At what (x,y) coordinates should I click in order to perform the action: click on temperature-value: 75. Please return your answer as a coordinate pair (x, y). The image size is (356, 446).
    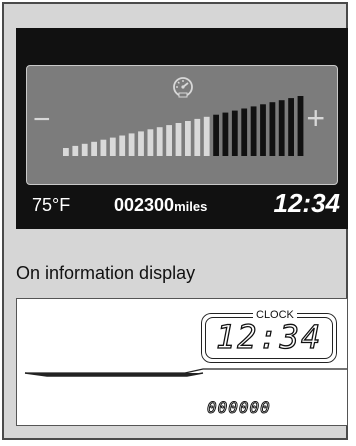
    Looking at the image, I should click on (42, 205).